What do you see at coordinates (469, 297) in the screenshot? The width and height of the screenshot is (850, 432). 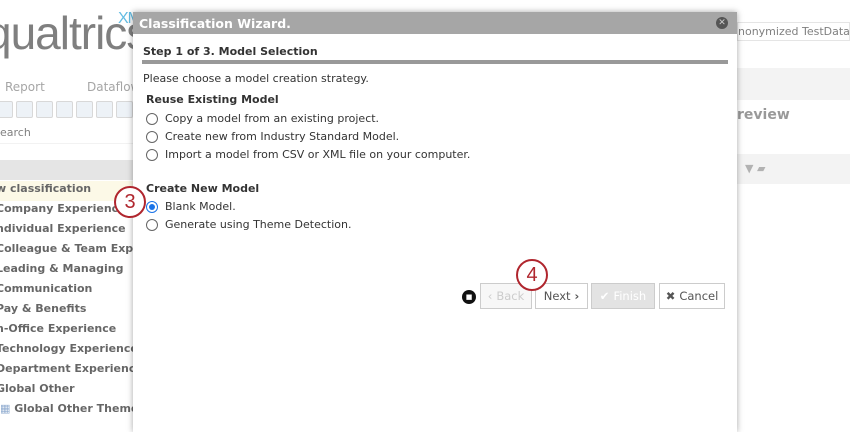 I see `video-camera-icon: ■` at bounding box center [469, 297].